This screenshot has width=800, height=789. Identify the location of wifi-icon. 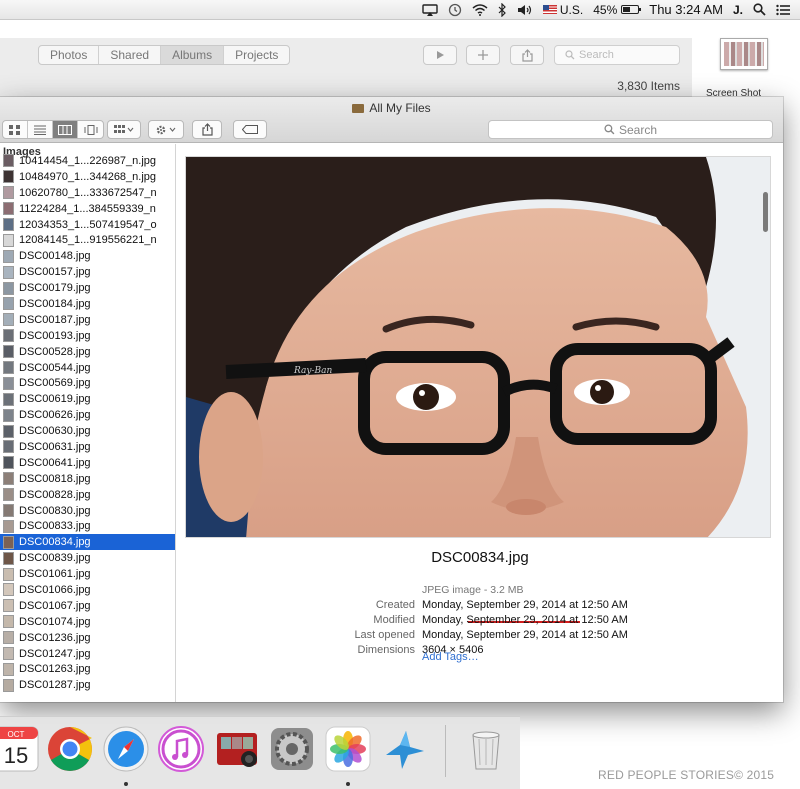
(480, 10).